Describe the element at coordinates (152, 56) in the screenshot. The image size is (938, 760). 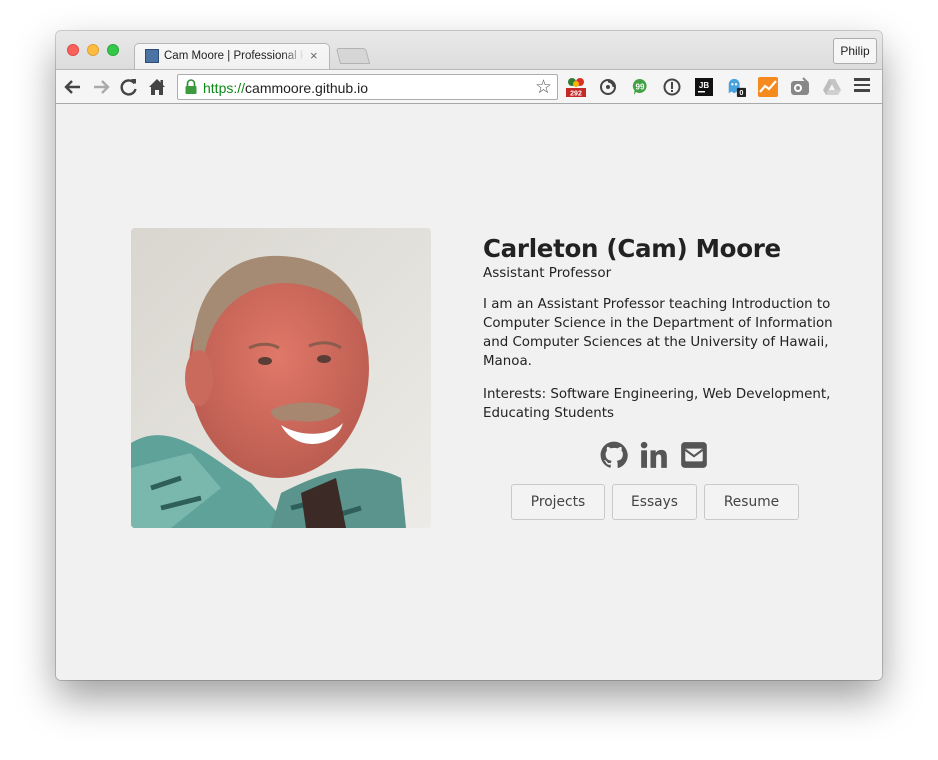
I see `favicon-icon` at that location.